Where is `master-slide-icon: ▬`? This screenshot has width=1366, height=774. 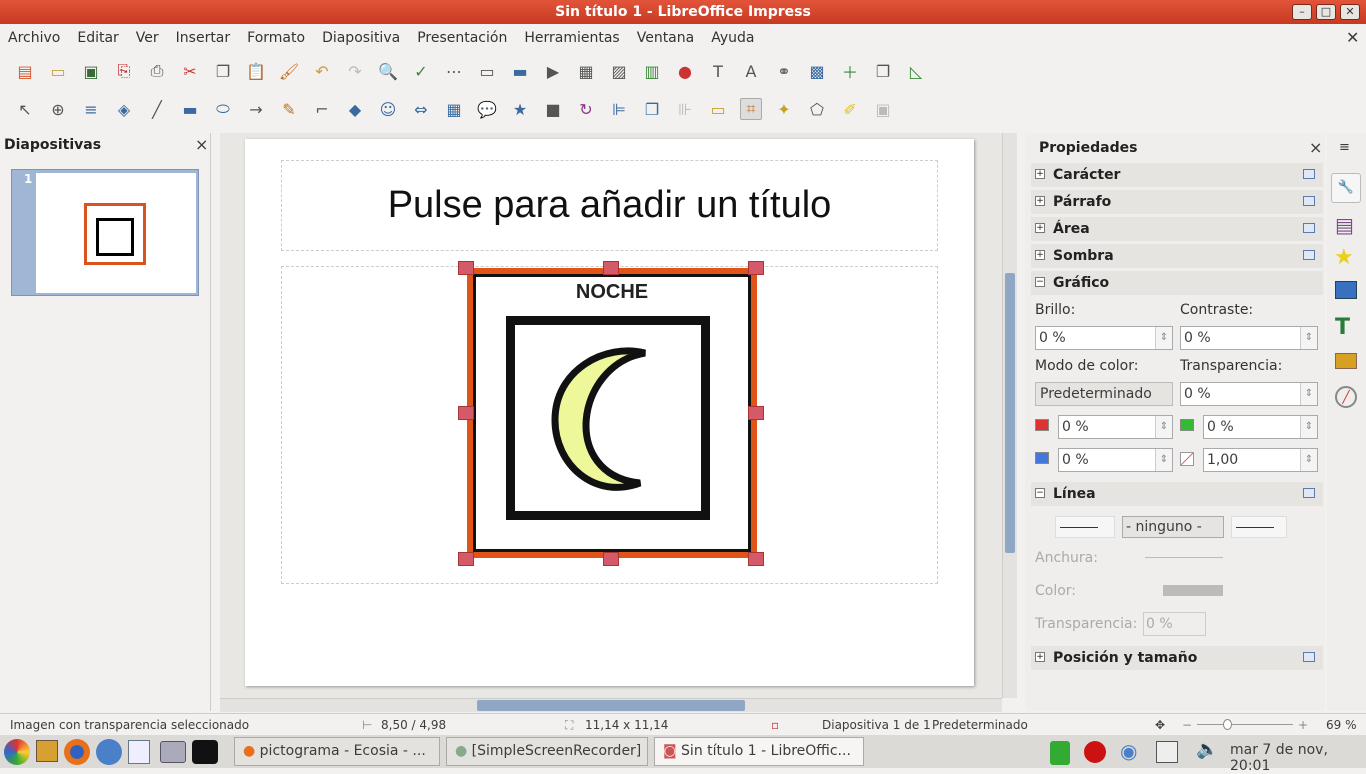 master-slide-icon: ▬ is located at coordinates (520, 71).